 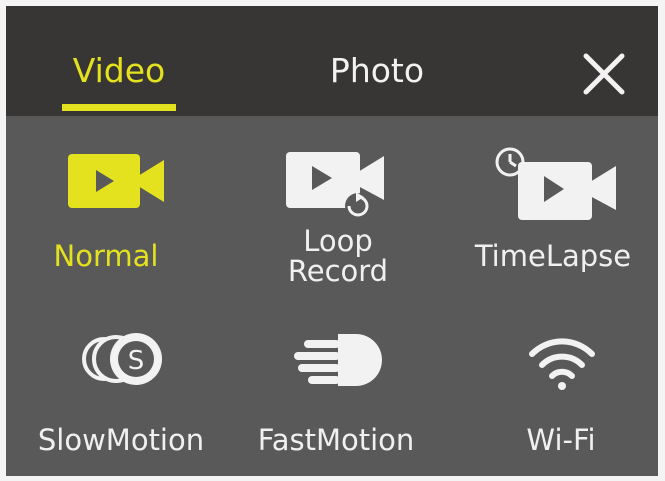 What do you see at coordinates (561, 440) in the screenshot?
I see `mode-wifi-label: Wi-Fi` at bounding box center [561, 440].